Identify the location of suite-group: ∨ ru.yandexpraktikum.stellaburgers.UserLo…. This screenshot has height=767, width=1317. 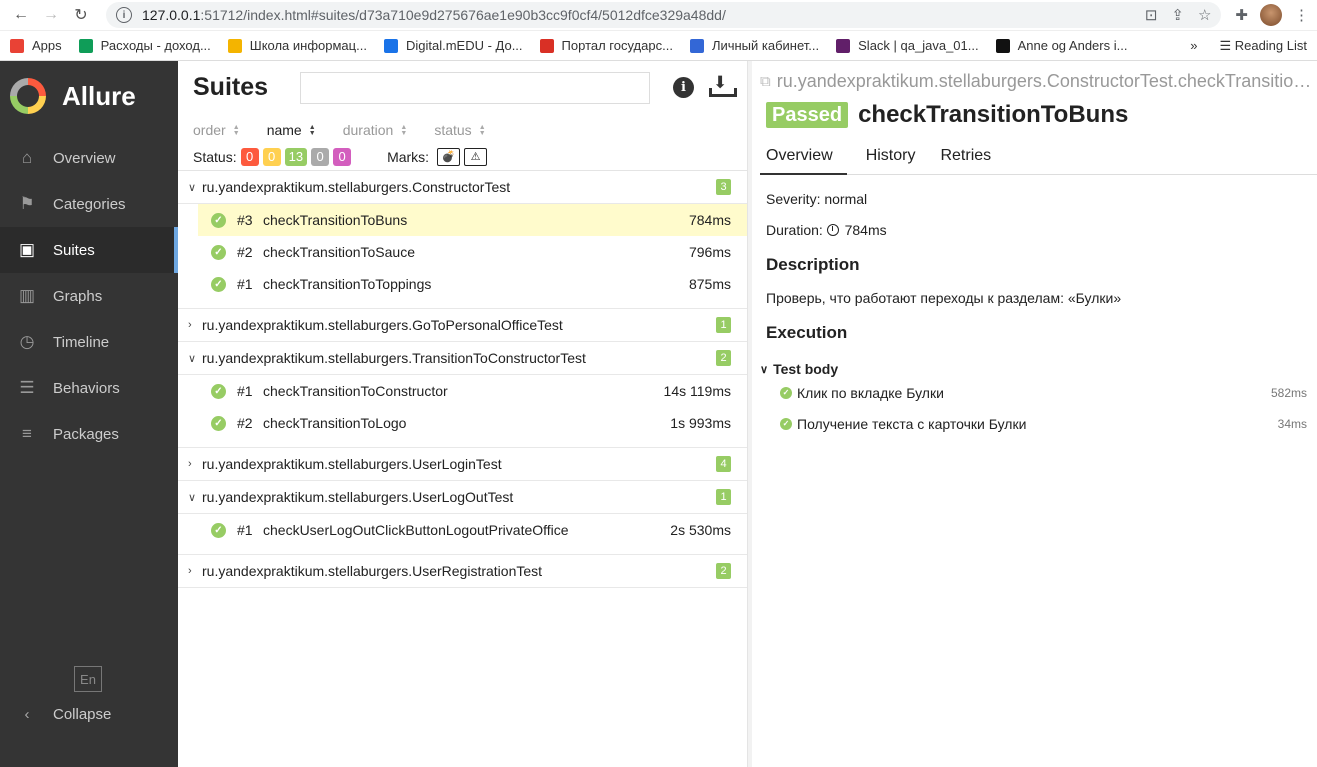
(462, 518).